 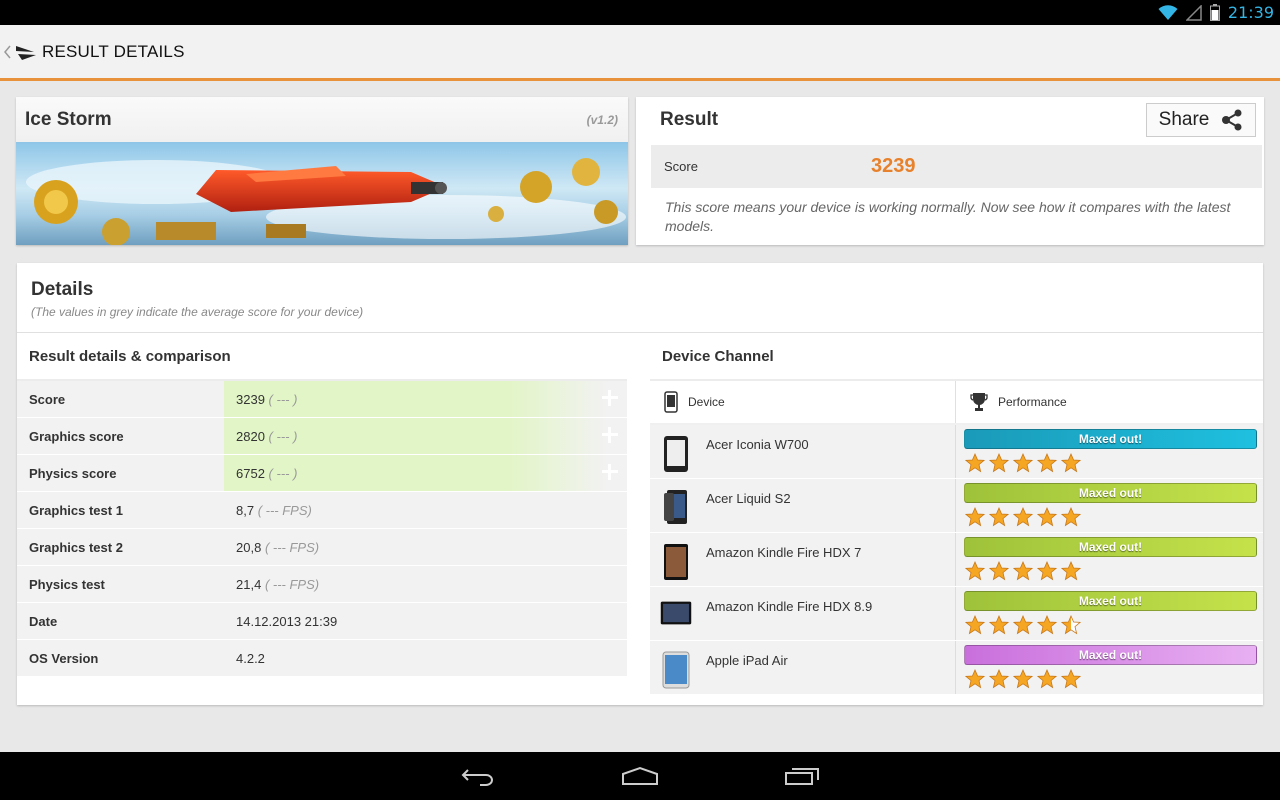 What do you see at coordinates (640, 53) in the screenshot?
I see `action-bar: RESULT DETAILS` at bounding box center [640, 53].